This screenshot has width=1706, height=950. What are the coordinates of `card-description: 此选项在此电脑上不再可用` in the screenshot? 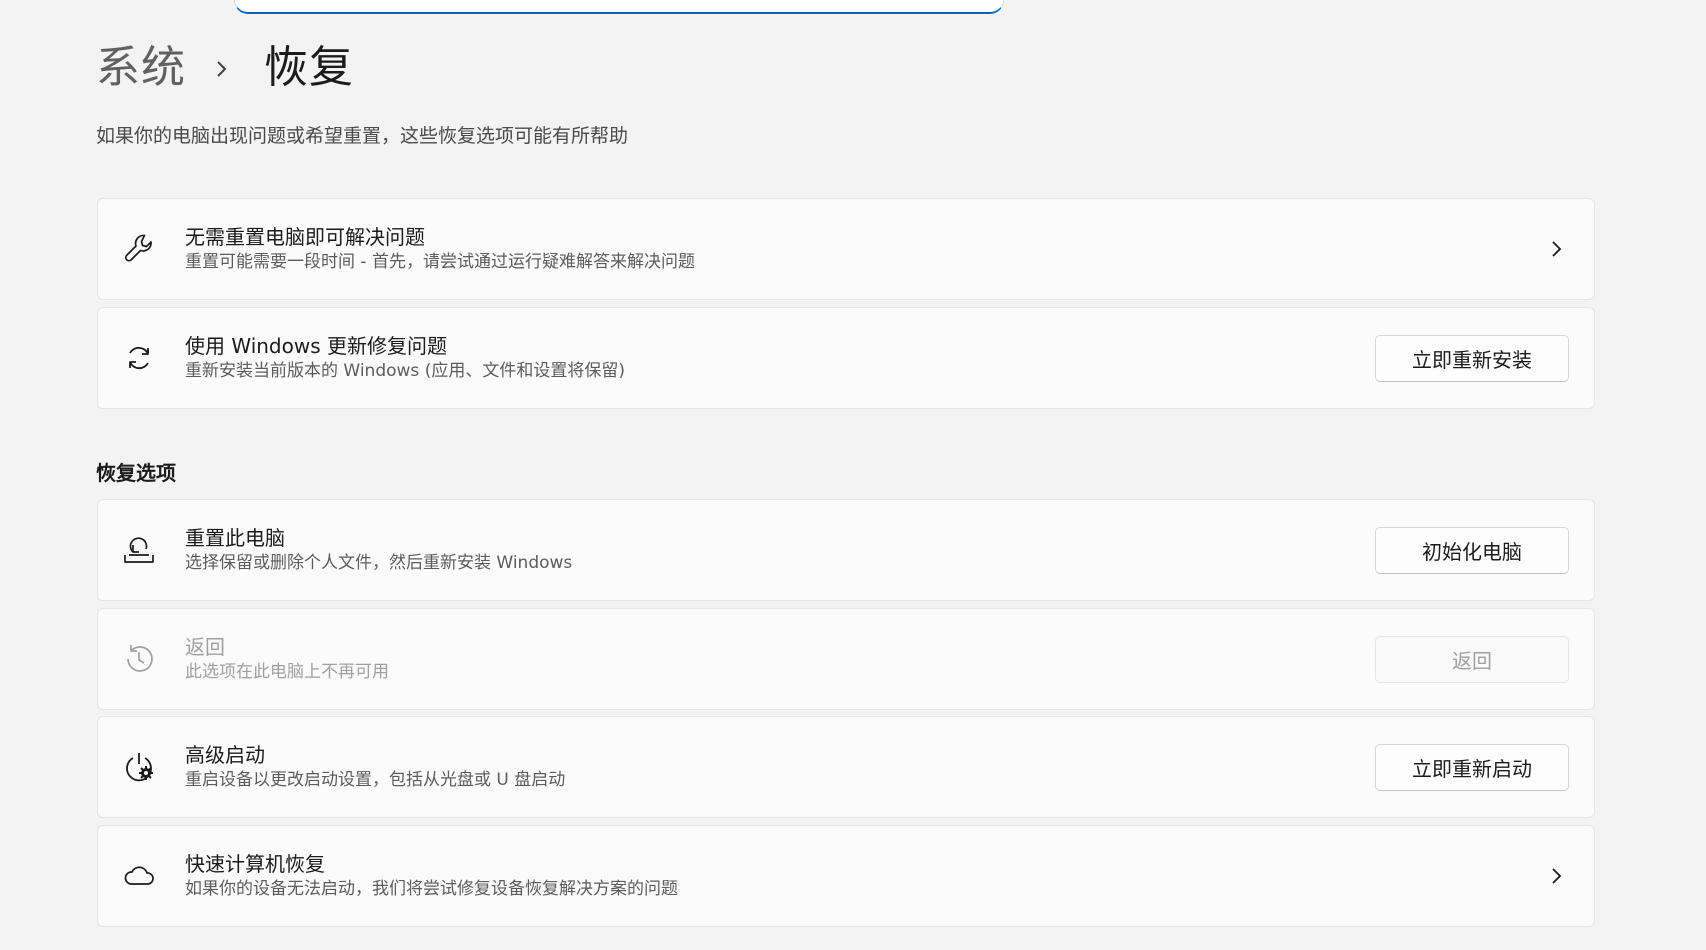 It's located at (287, 672).